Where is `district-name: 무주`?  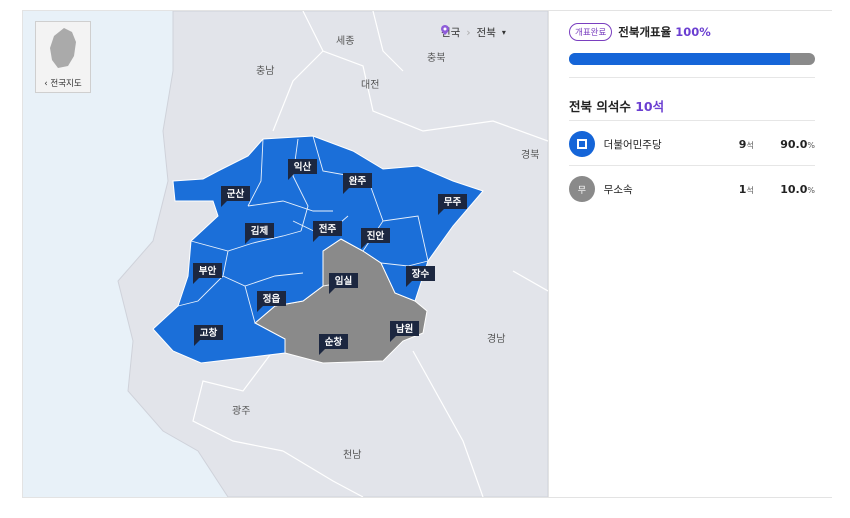 district-name: 무주 is located at coordinates (453, 202).